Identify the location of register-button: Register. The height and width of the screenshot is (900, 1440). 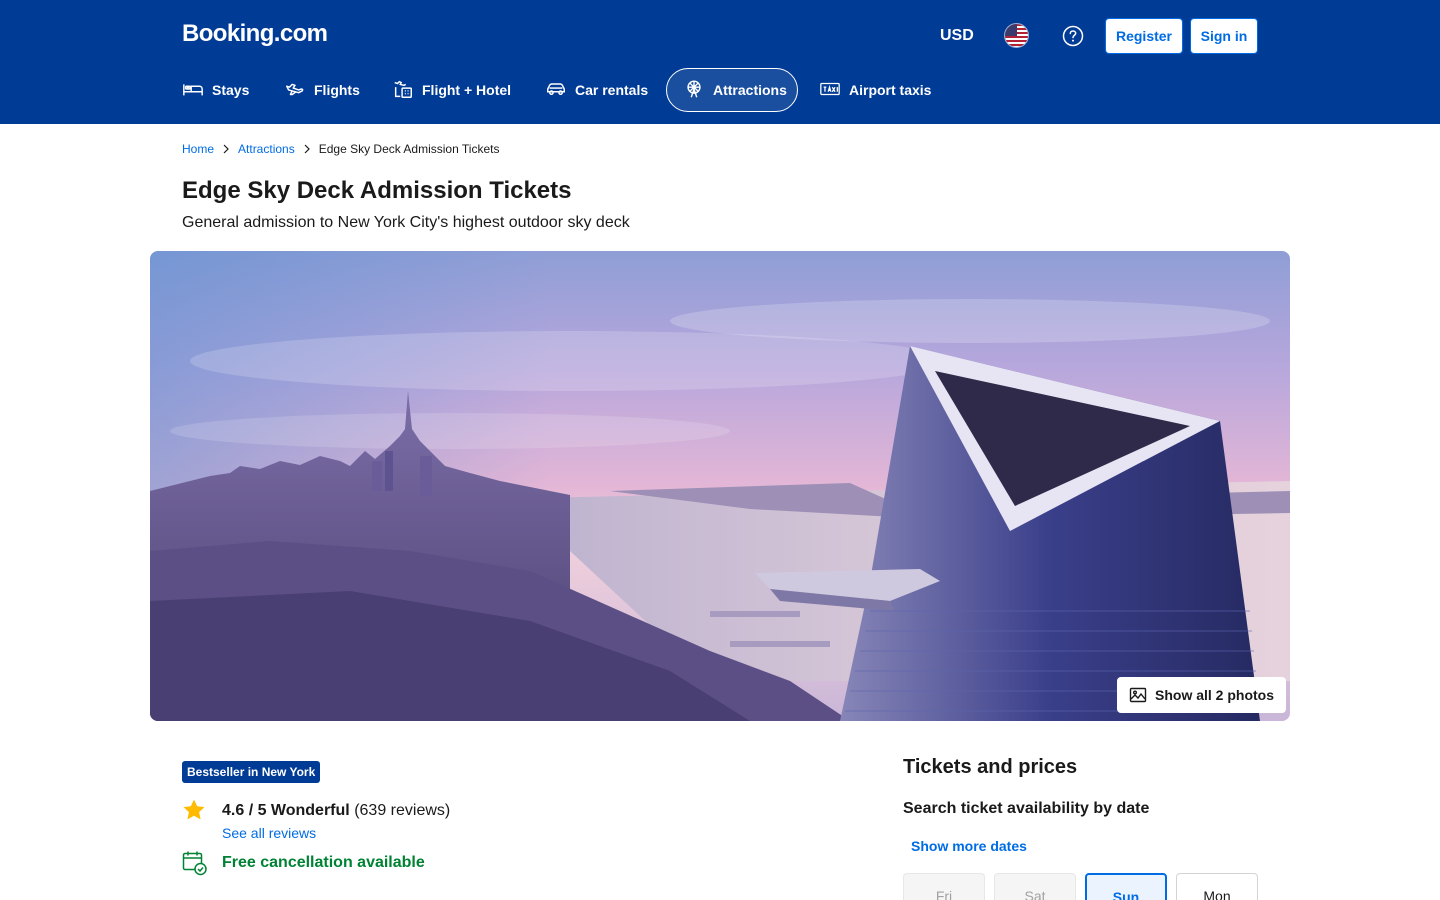
(1144, 36).